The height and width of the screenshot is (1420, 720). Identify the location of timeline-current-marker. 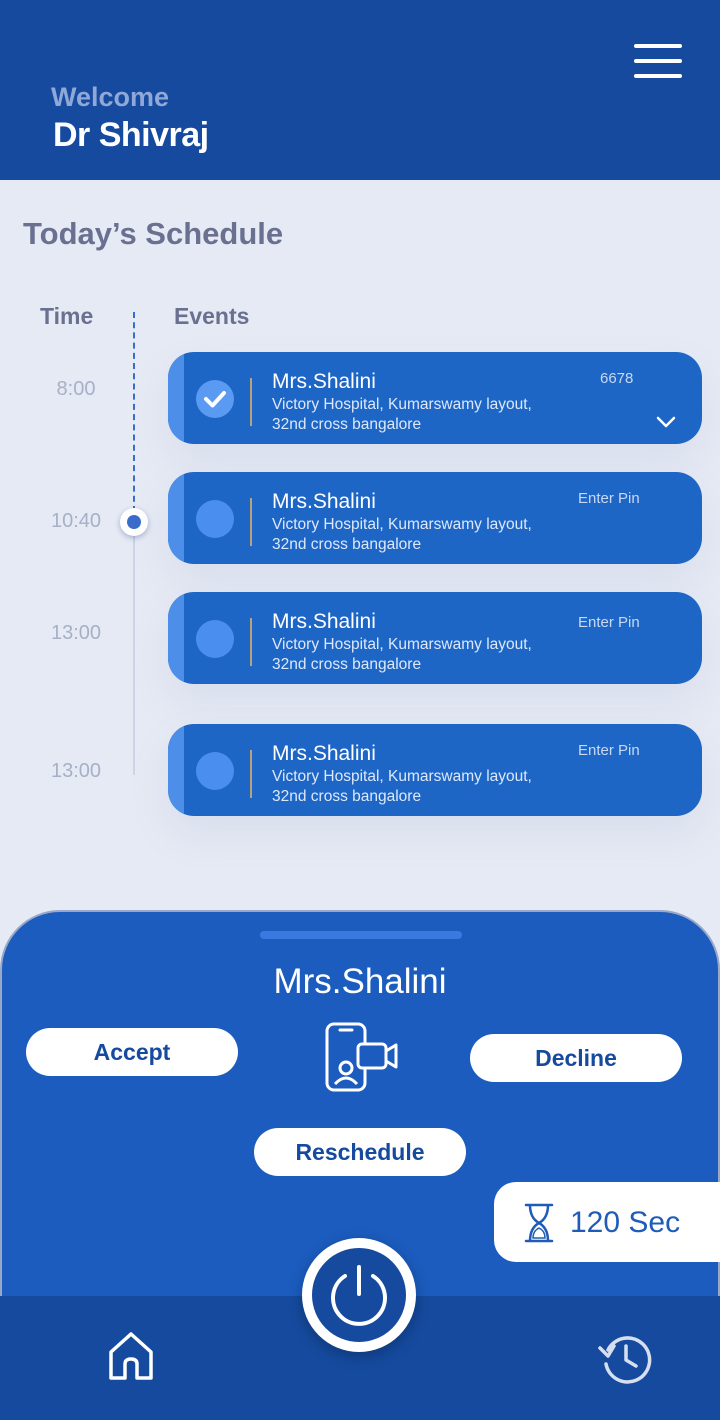
(134, 522).